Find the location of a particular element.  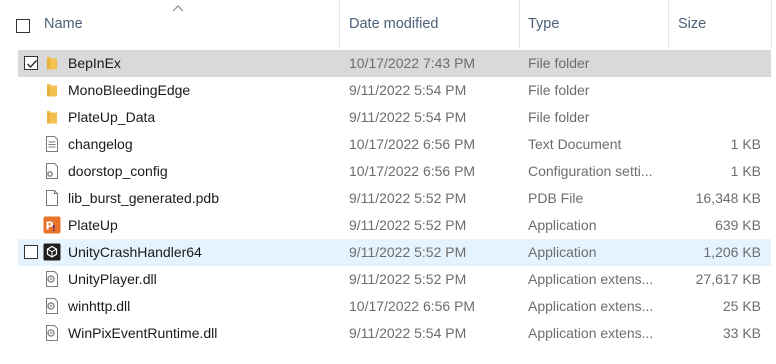

file-date-modified: 10/17/2022 7:43 PM is located at coordinates (412, 63).